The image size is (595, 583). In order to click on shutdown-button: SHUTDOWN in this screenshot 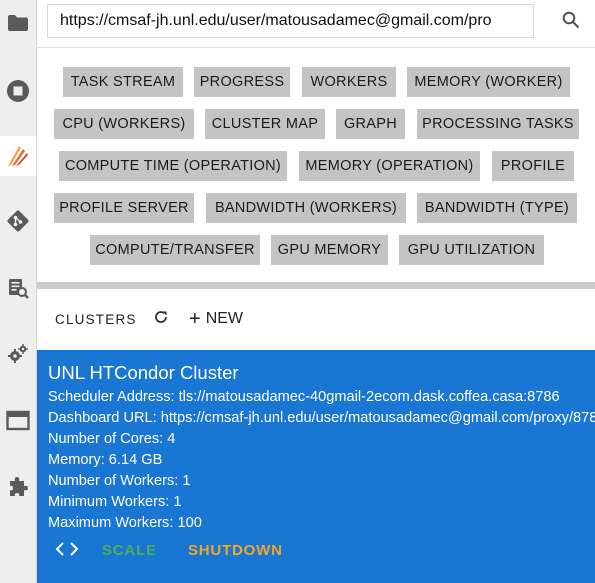, I will do `click(235, 550)`.